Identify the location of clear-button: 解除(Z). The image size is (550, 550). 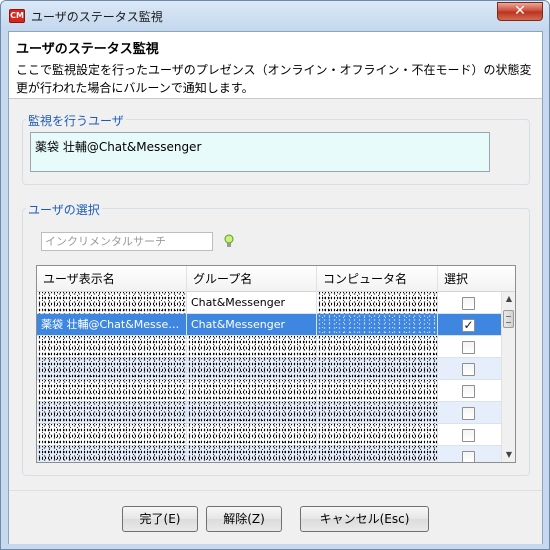
(244, 519).